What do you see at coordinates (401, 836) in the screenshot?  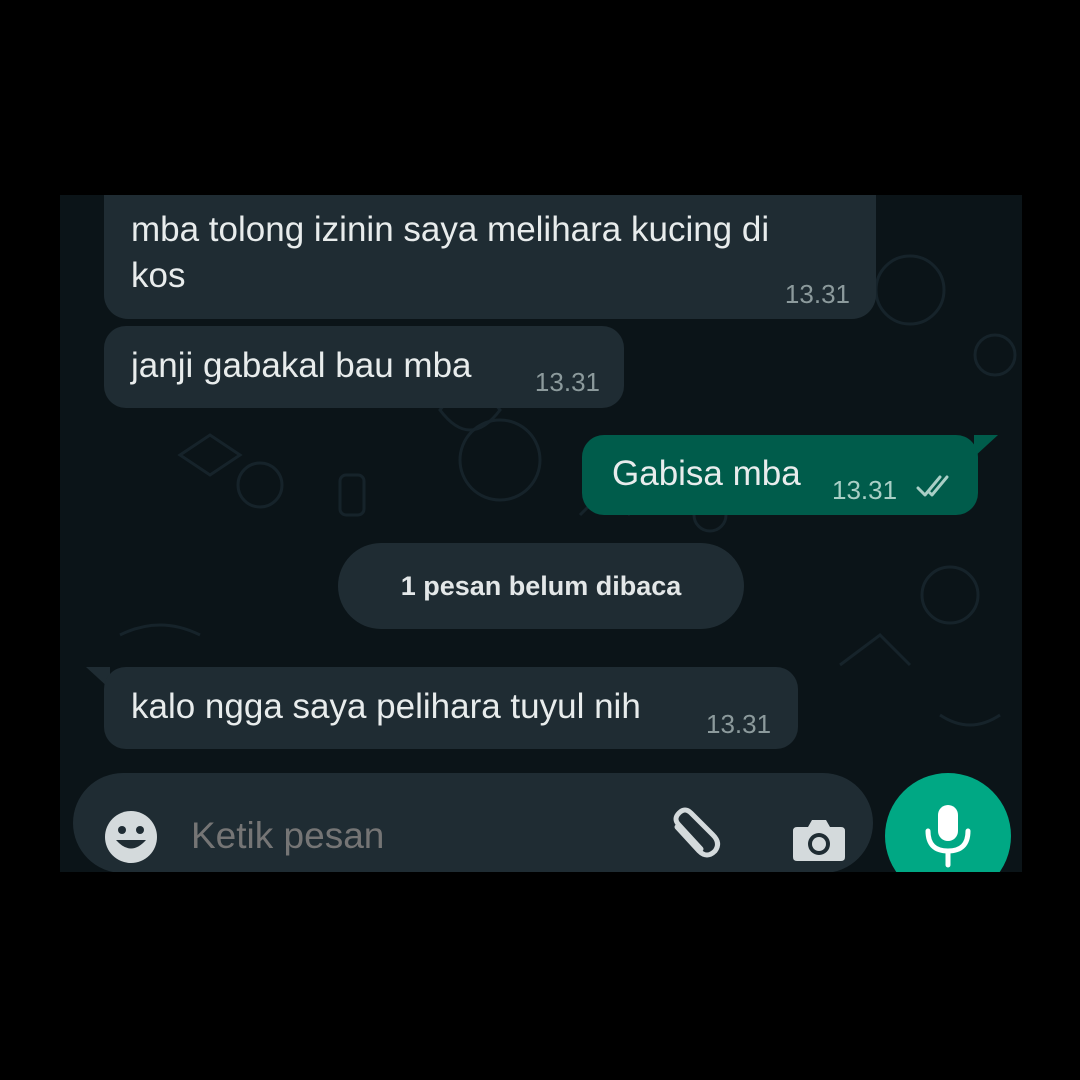 I see `message-input` at bounding box center [401, 836].